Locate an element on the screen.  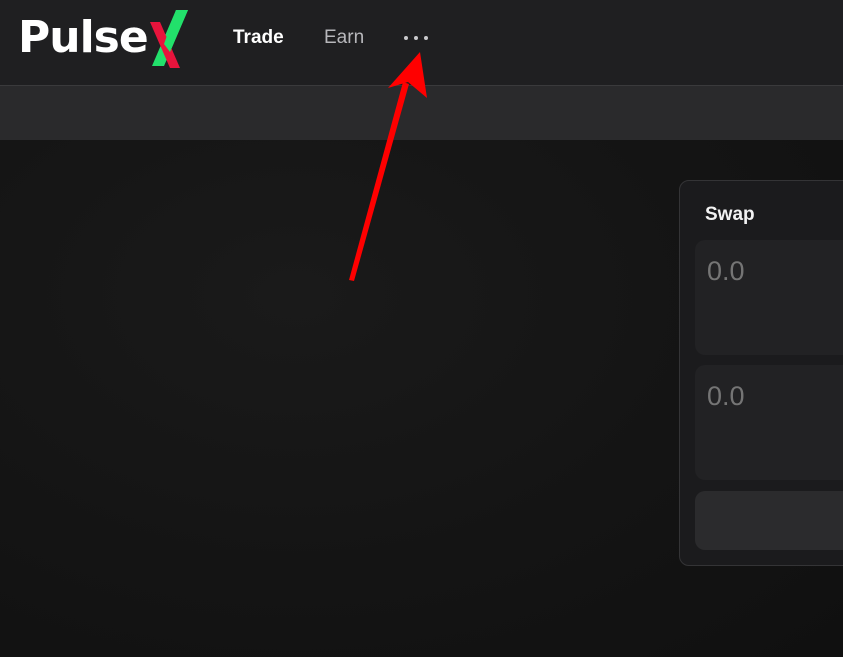
sub-navigation-bar is located at coordinates (421, 113).